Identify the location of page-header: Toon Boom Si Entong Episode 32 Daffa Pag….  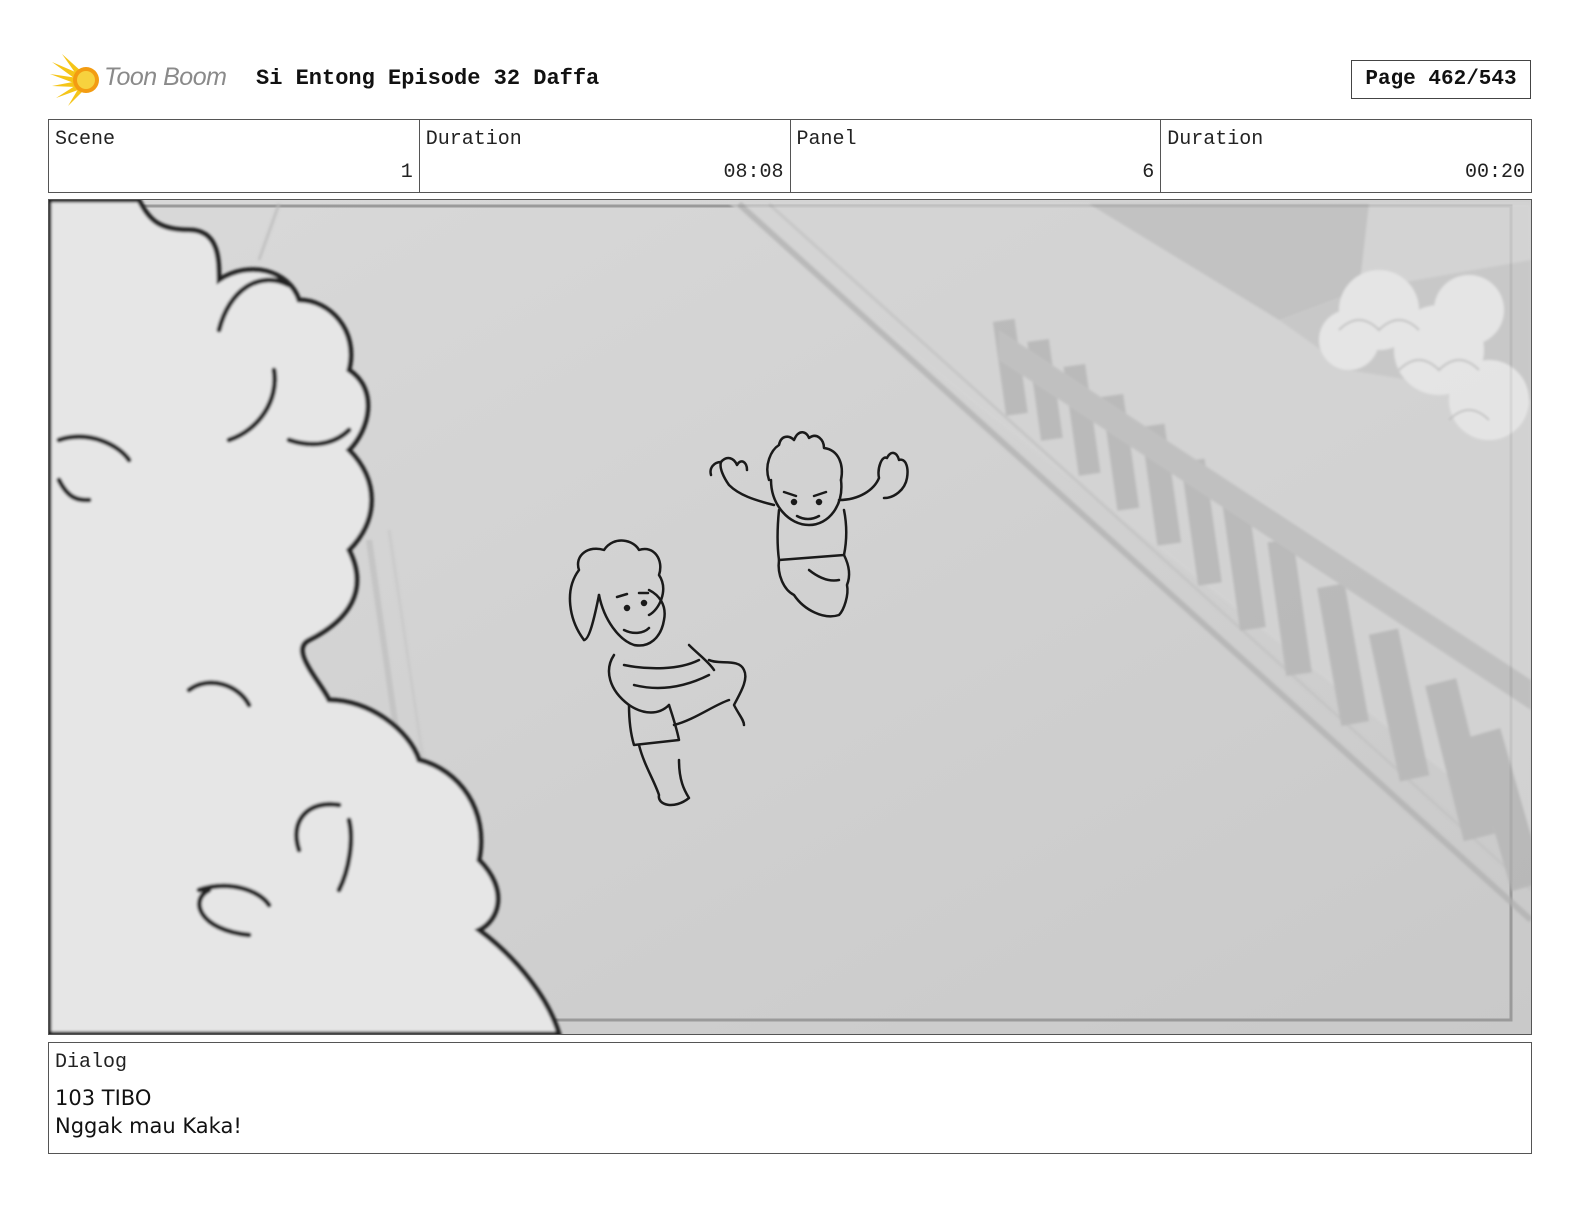
(792, 57).